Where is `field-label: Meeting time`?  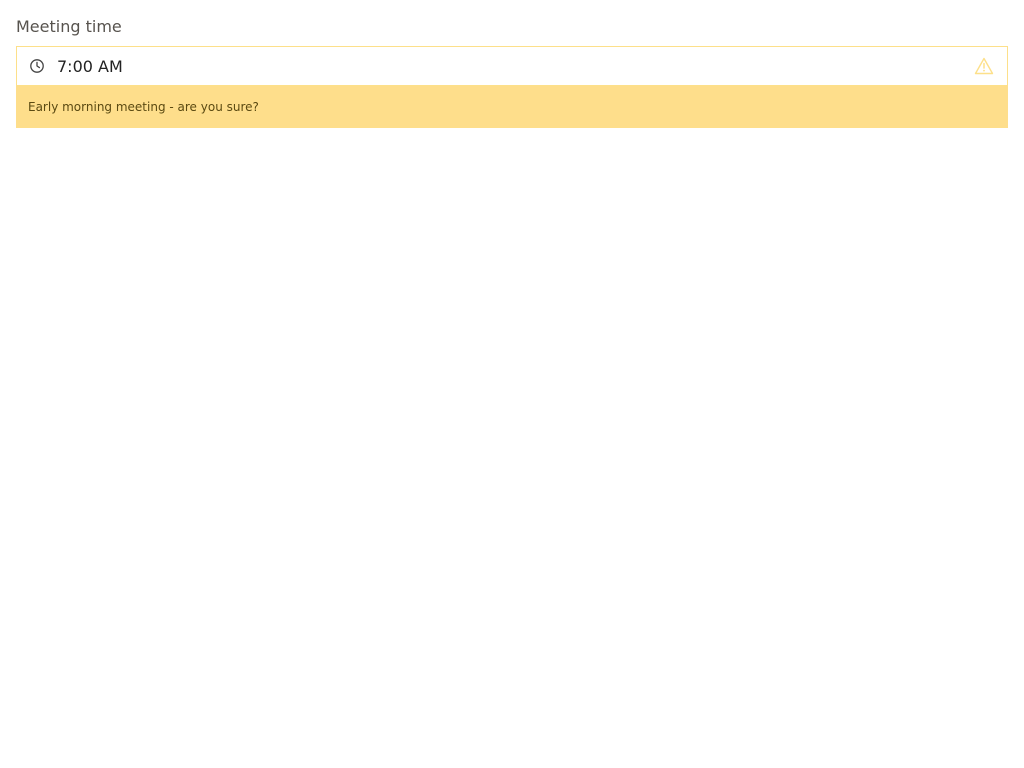
field-label: Meeting time is located at coordinates (69, 26).